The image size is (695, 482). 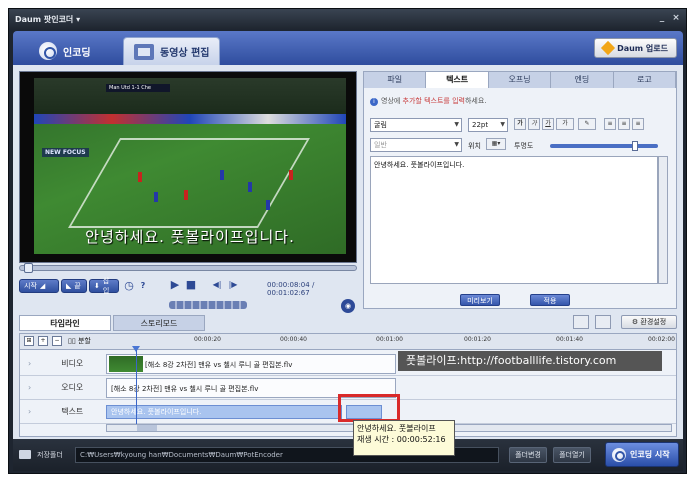 What do you see at coordinates (138, 88) in the screenshot?
I see `scoreboard: Man Utd 1-1 Che` at bounding box center [138, 88].